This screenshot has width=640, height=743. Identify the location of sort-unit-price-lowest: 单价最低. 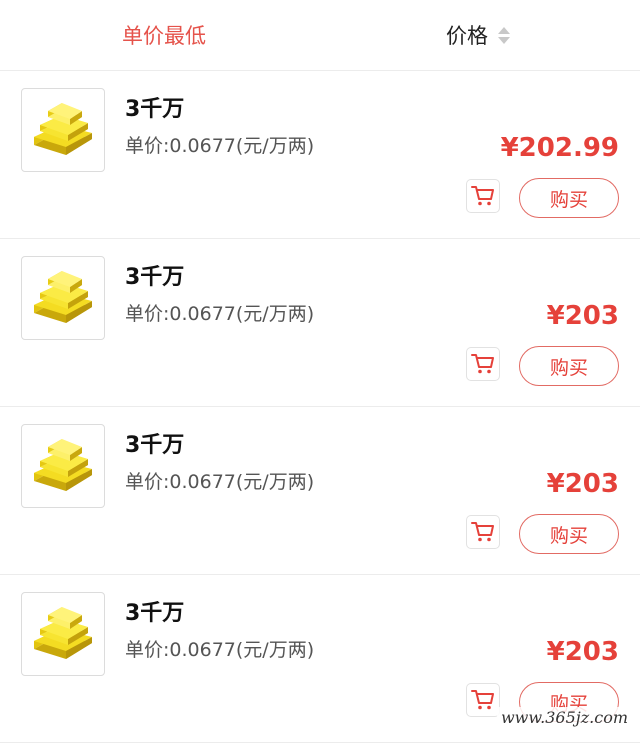
(164, 35).